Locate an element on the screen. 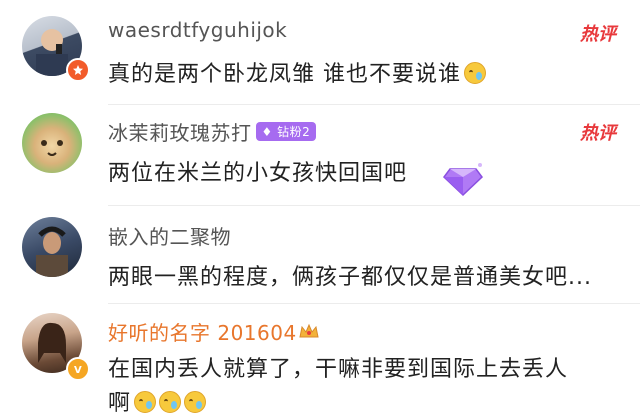 The width and height of the screenshot is (640, 420). verified-badge-icon: V is located at coordinates (78, 369).